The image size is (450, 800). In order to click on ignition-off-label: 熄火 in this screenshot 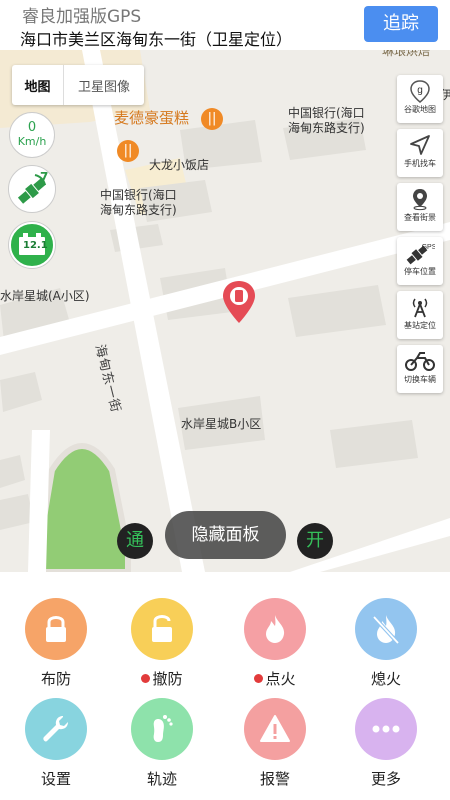, I will do `click(386, 678)`.